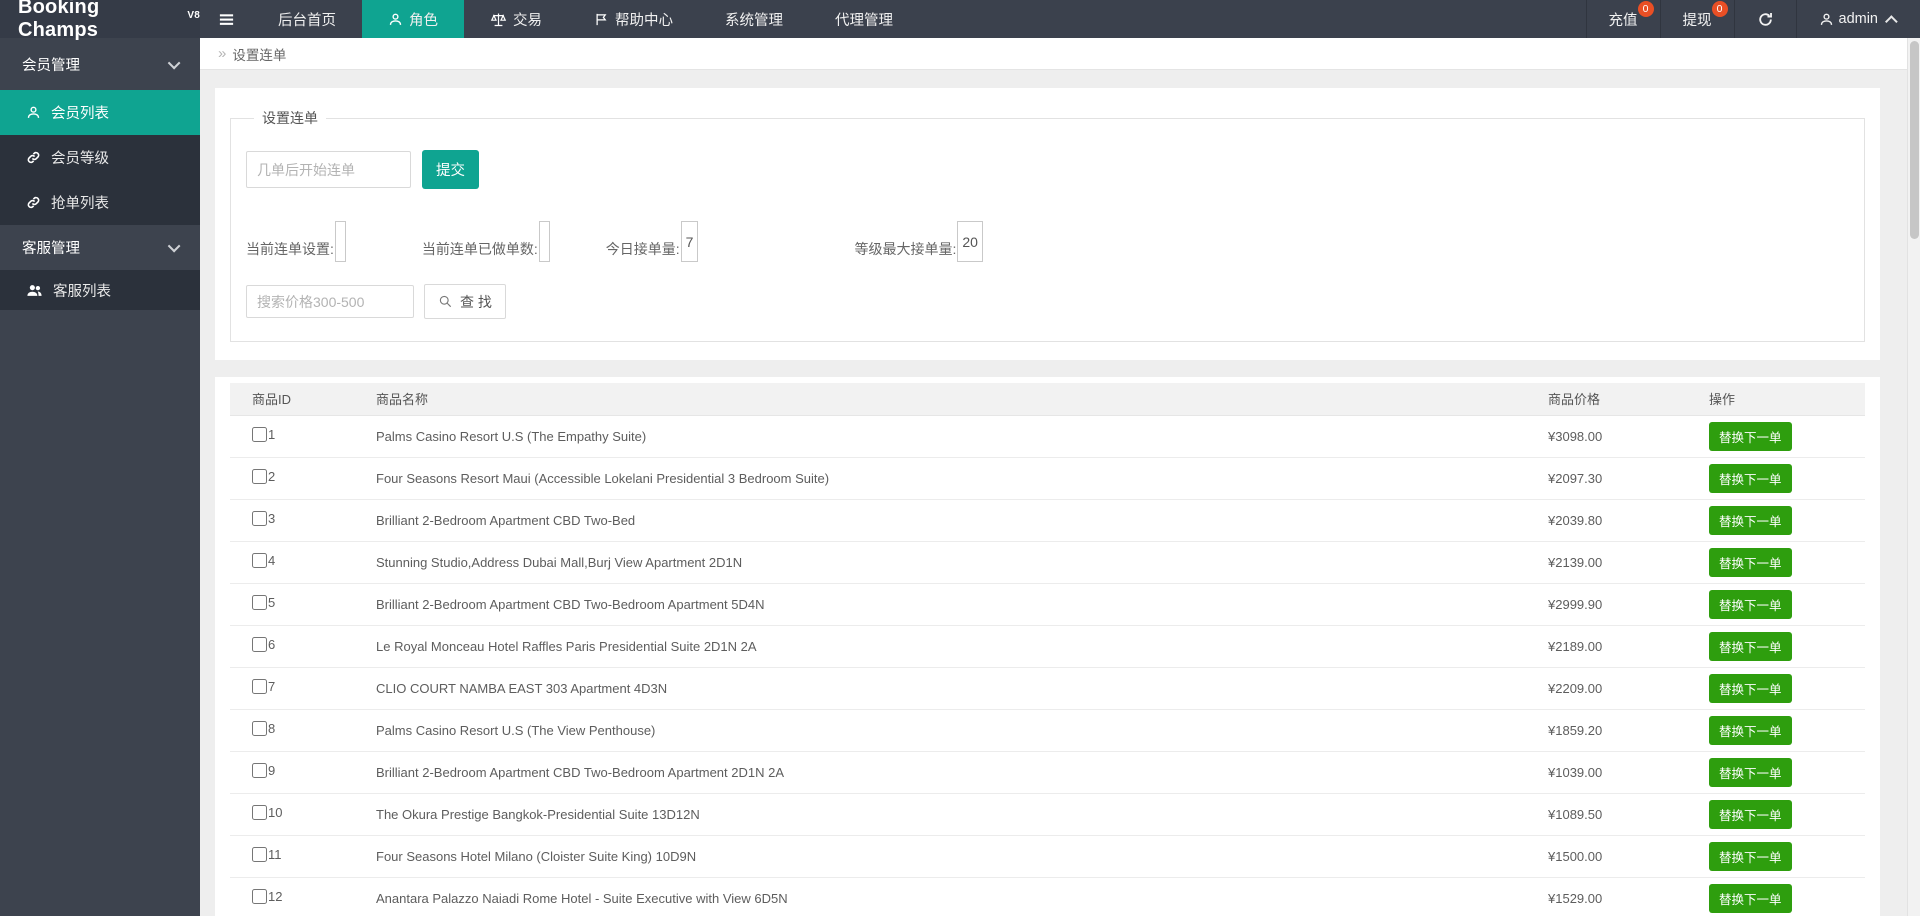 The width and height of the screenshot is (1920, 916). What do you see at coordinates (864, 19) in the screenshot?
I see `nav-item-agent: 代理管理` at bounding box center [864, 19].